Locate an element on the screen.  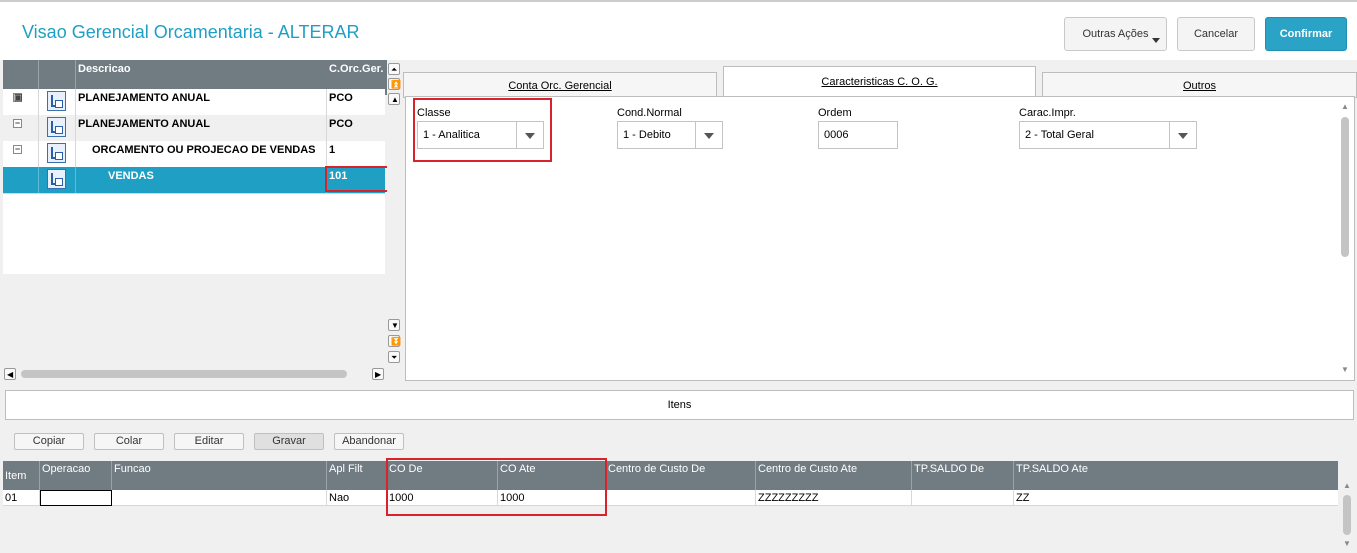
items-grid-row: 01 Nao 1000 1000 ZZZZZZZZZ ZZ is located at coordinates (670, 498).